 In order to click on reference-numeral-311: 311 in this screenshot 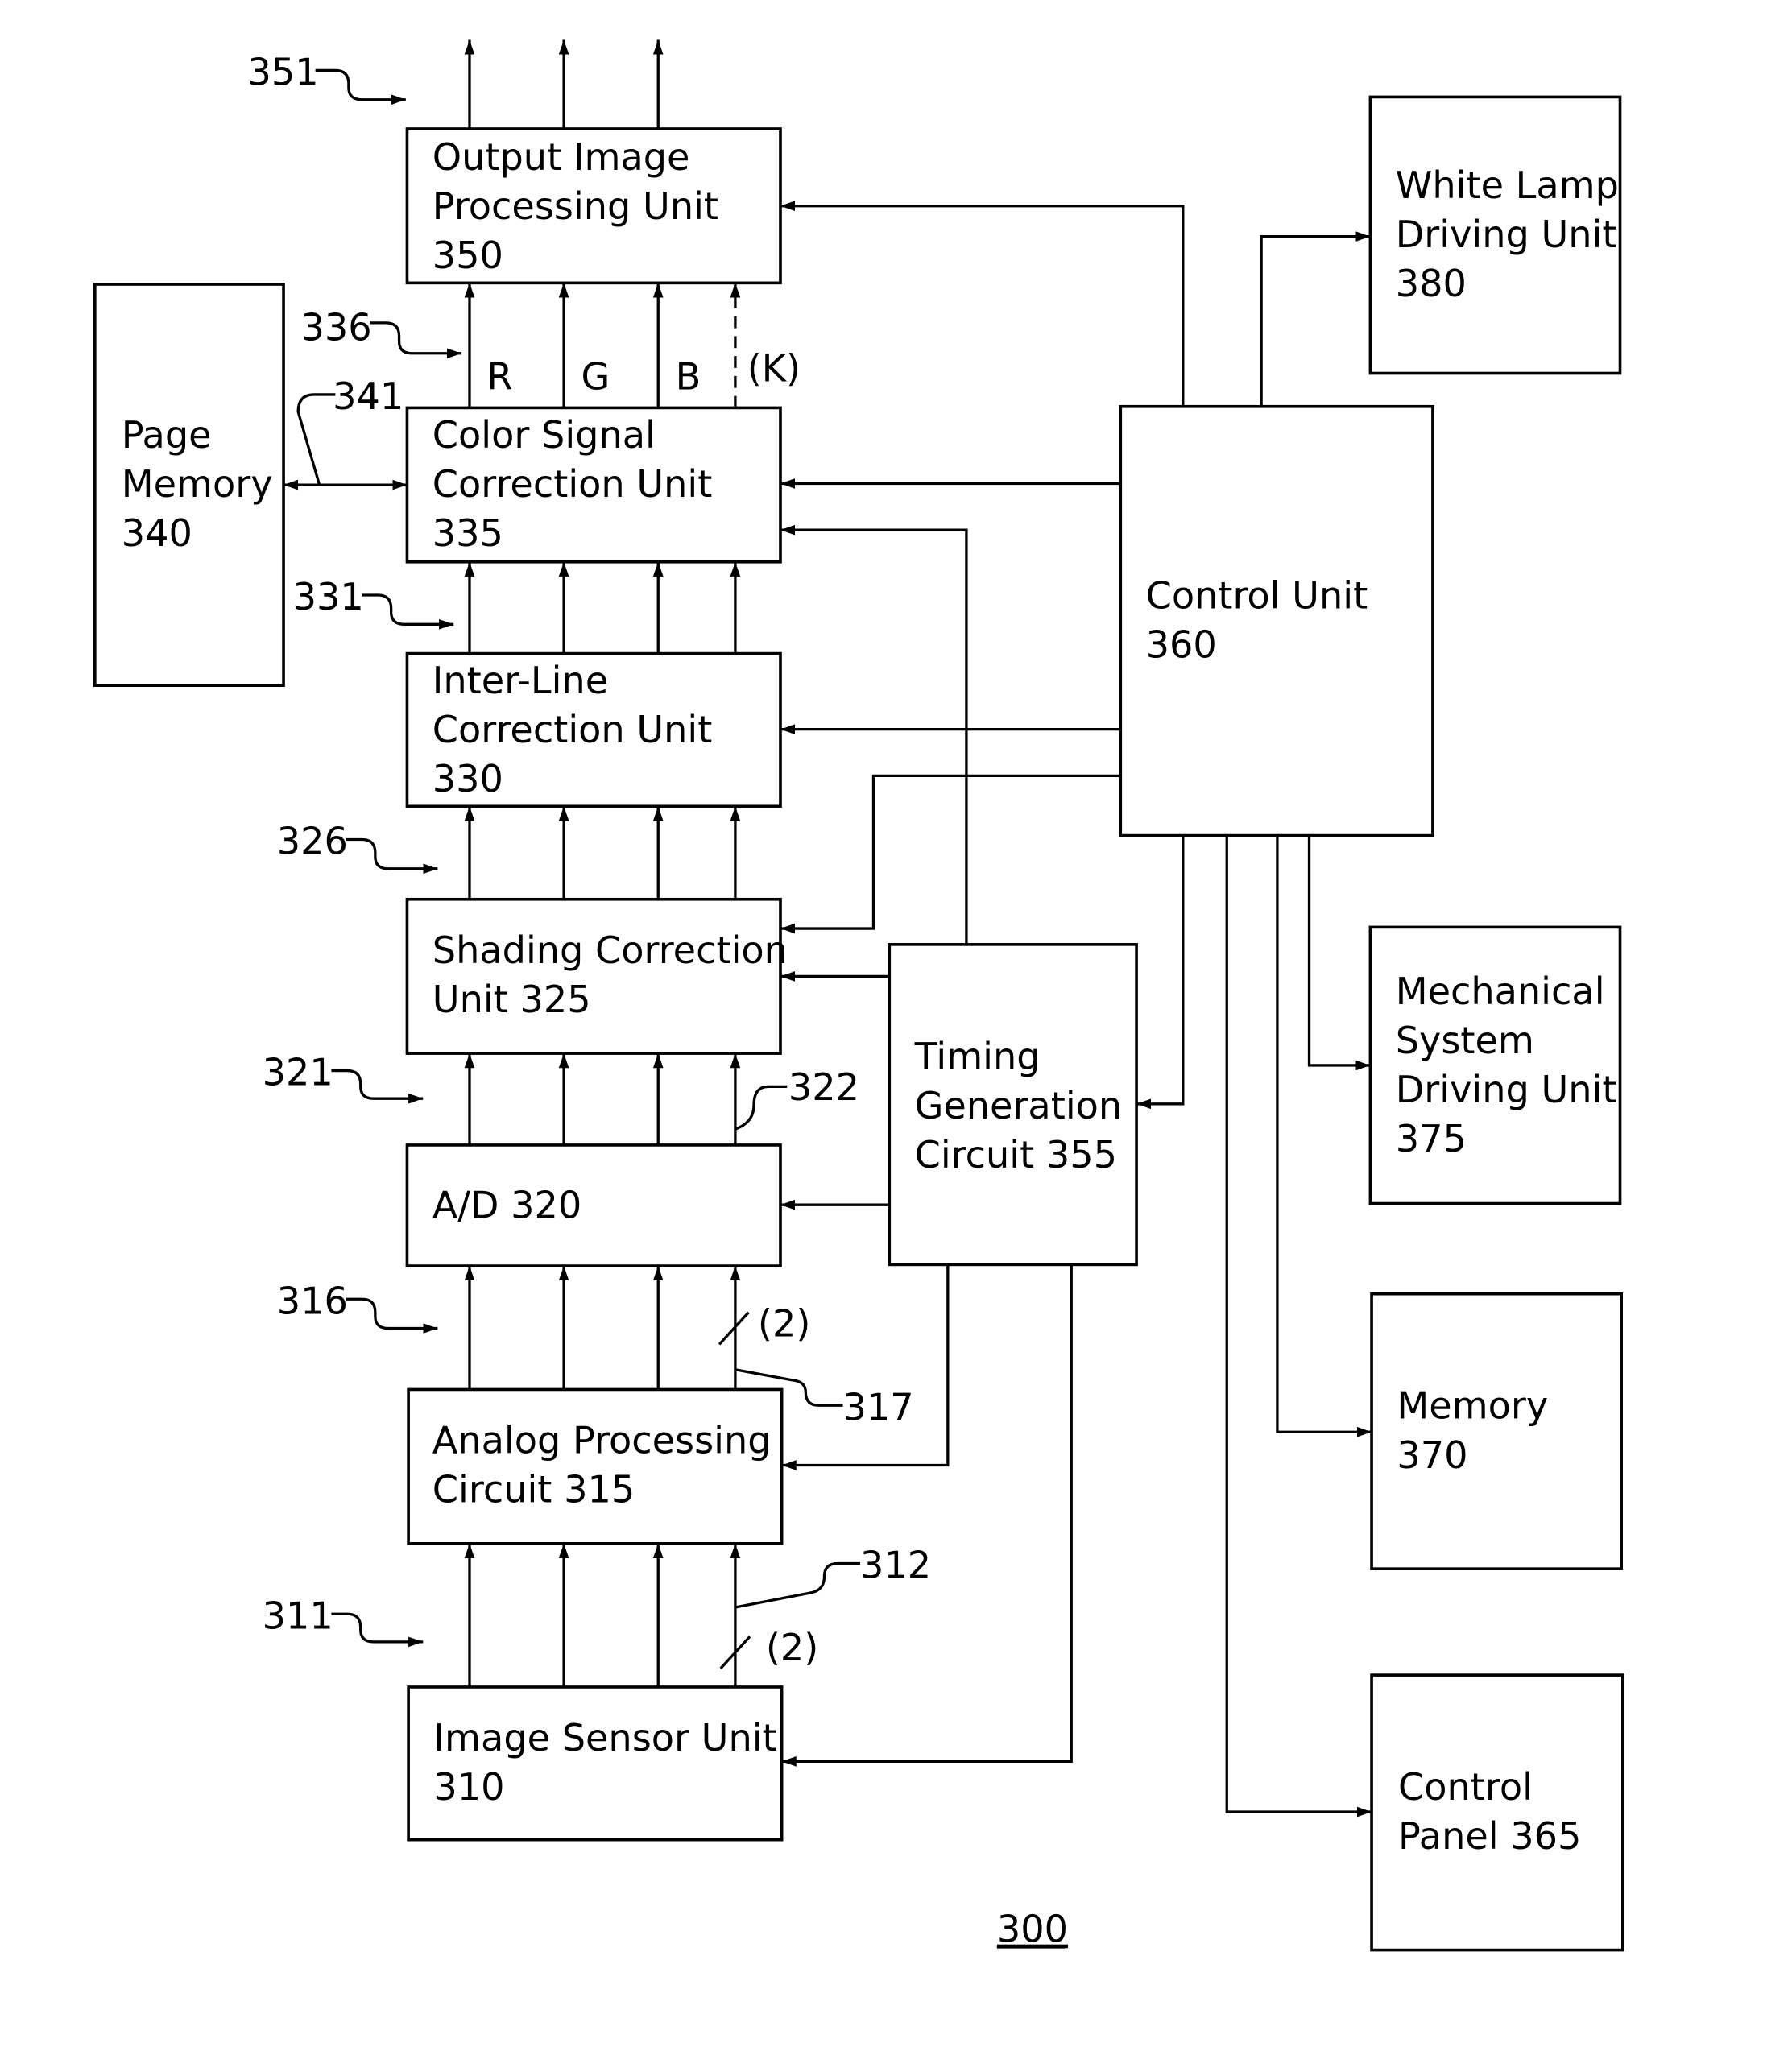, I will do `click(298, 1615)`.